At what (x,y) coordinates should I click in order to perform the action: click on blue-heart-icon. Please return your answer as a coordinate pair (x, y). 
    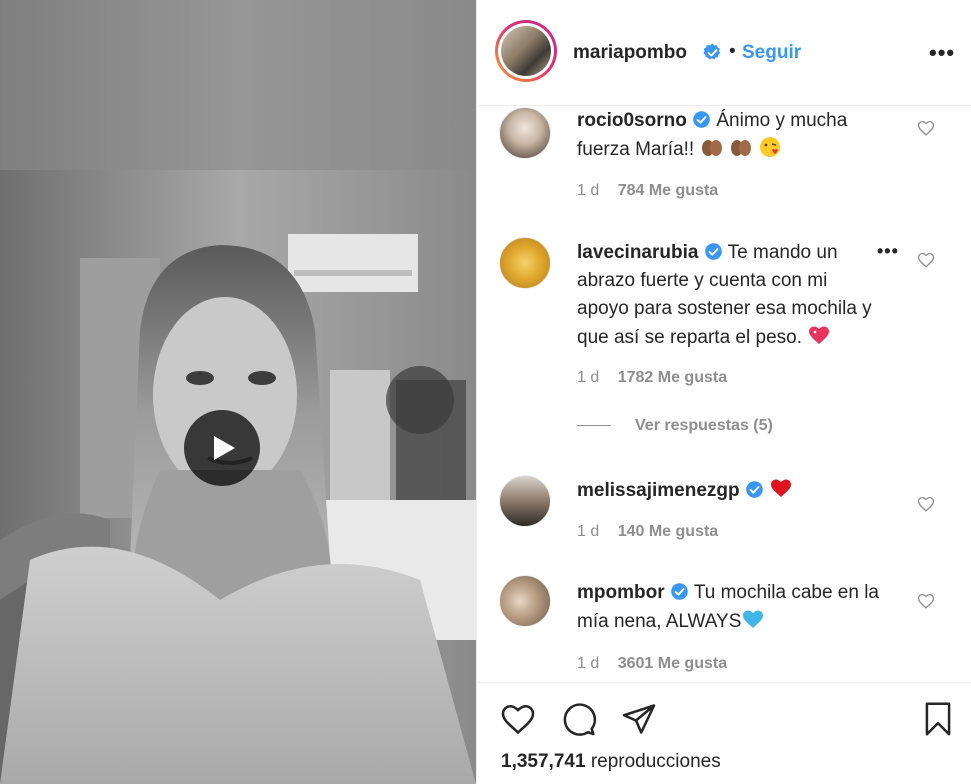
    Looking at the image, I should click on (753, 619).